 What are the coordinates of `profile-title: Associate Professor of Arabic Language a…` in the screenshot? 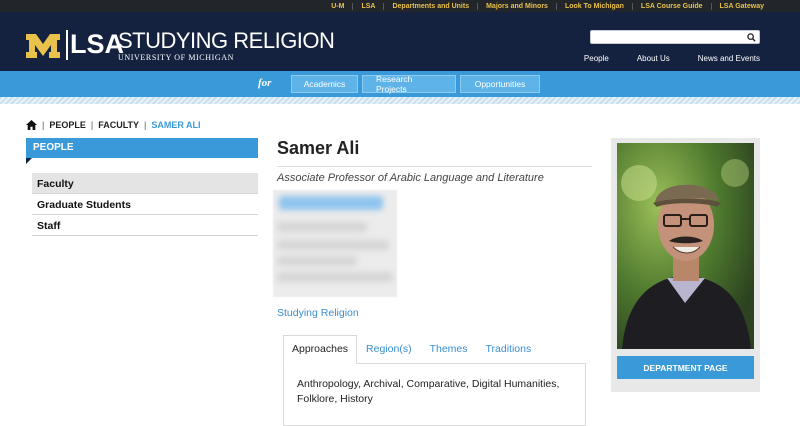 It's located at (410, 178).